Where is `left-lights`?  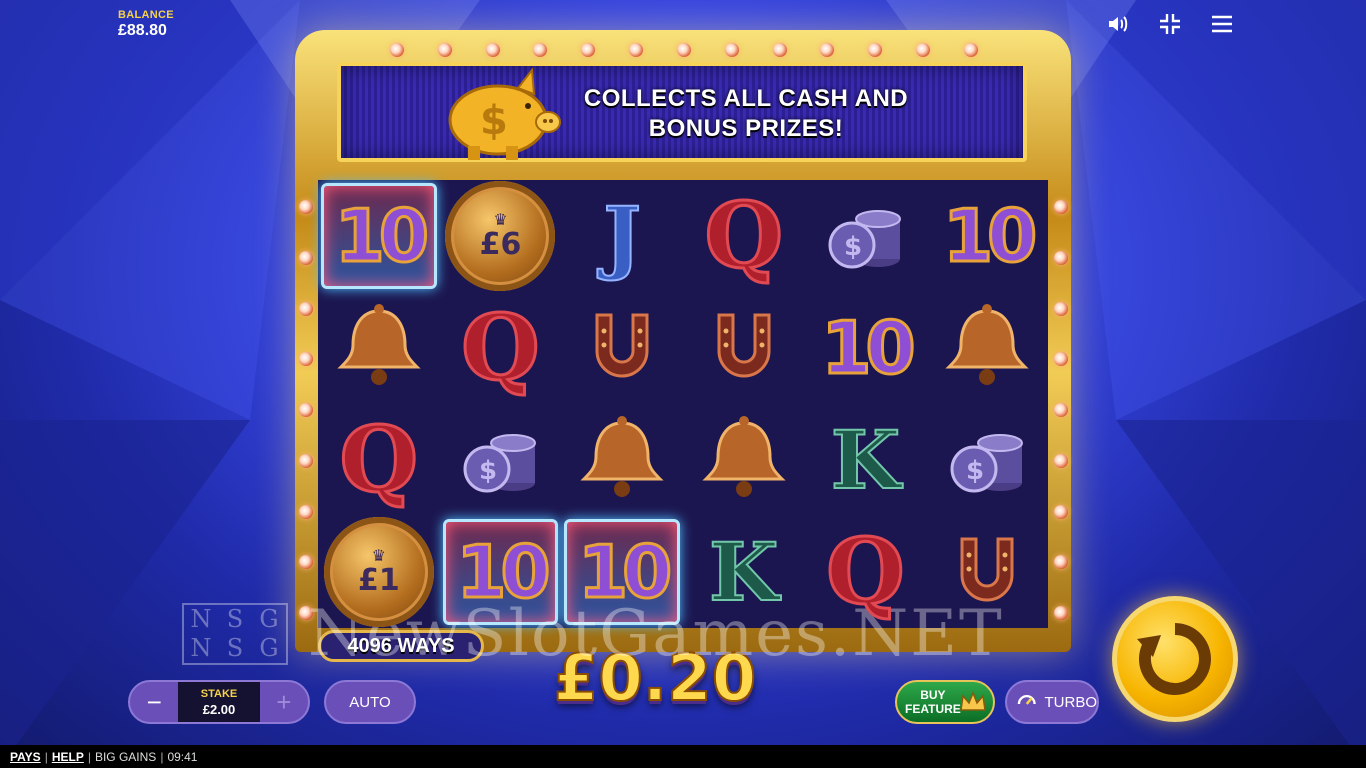 left-lights is located at coordinates (306, 410).